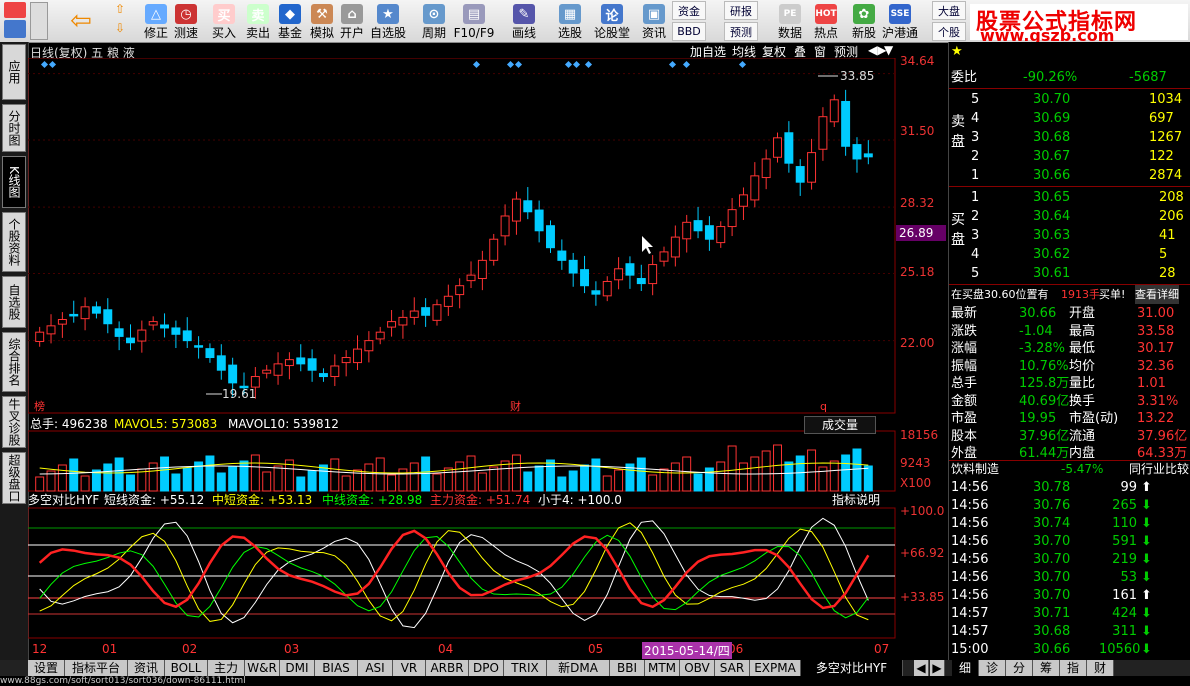 The width and height of the screenshot is (1190, 686). I want to click on up-down-arrows: ⇧ ⇩, so click(120, 21).